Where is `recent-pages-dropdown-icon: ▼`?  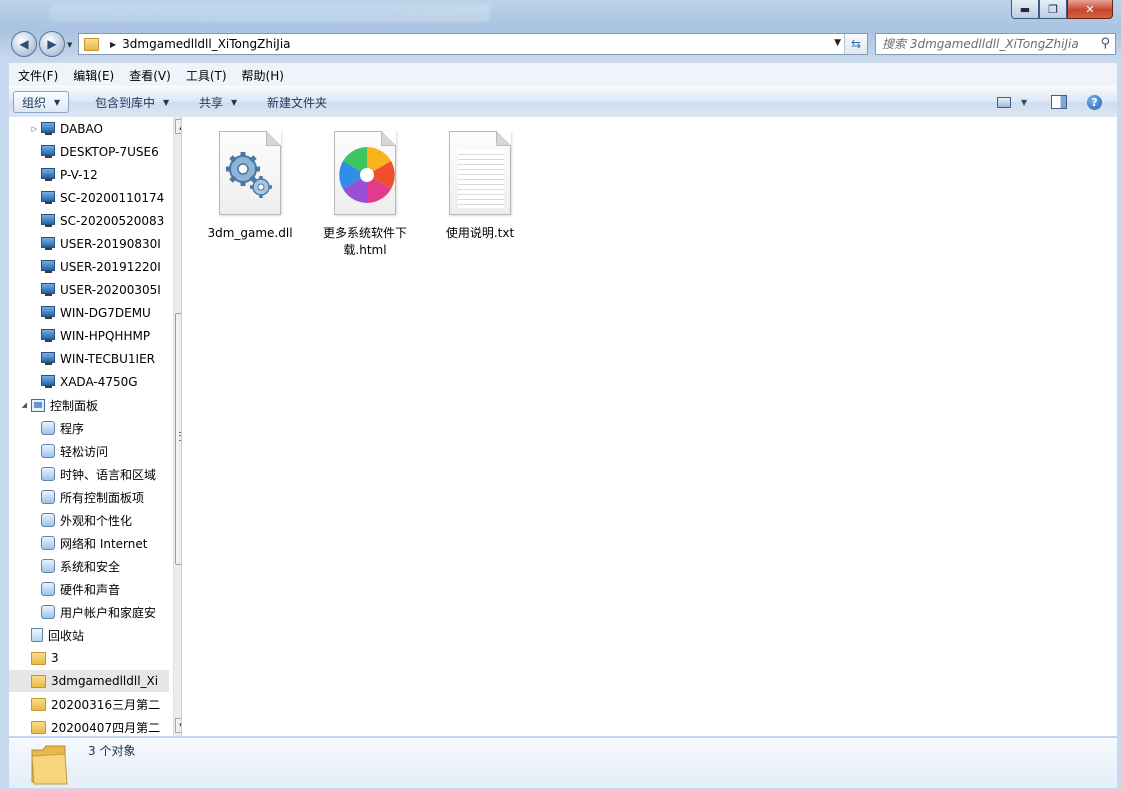 recent-pages-dropdown-icon: ▼ is located at coordinates (69, 45).